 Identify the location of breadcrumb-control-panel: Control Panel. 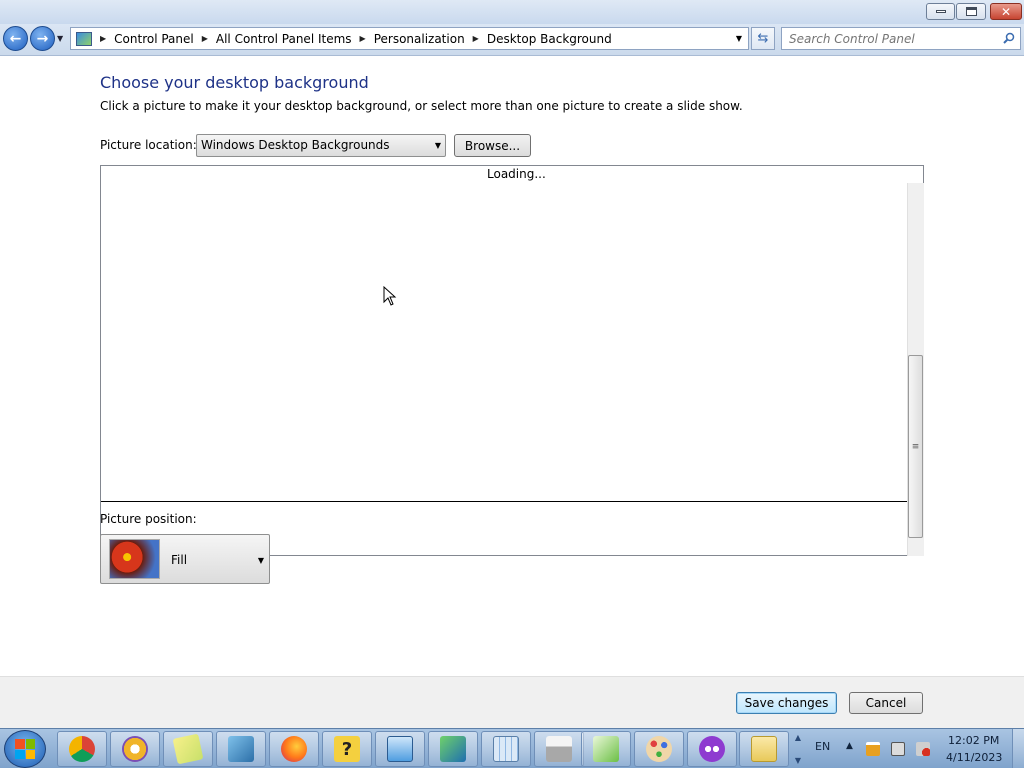
(154, 39).